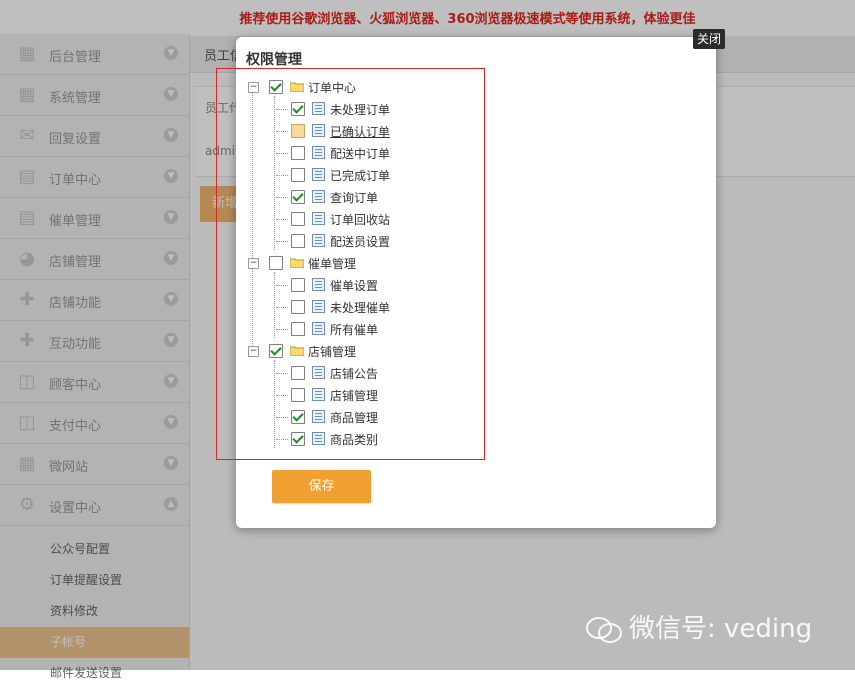  I want to click on tree-label: 查询订单, so click(354, 198).